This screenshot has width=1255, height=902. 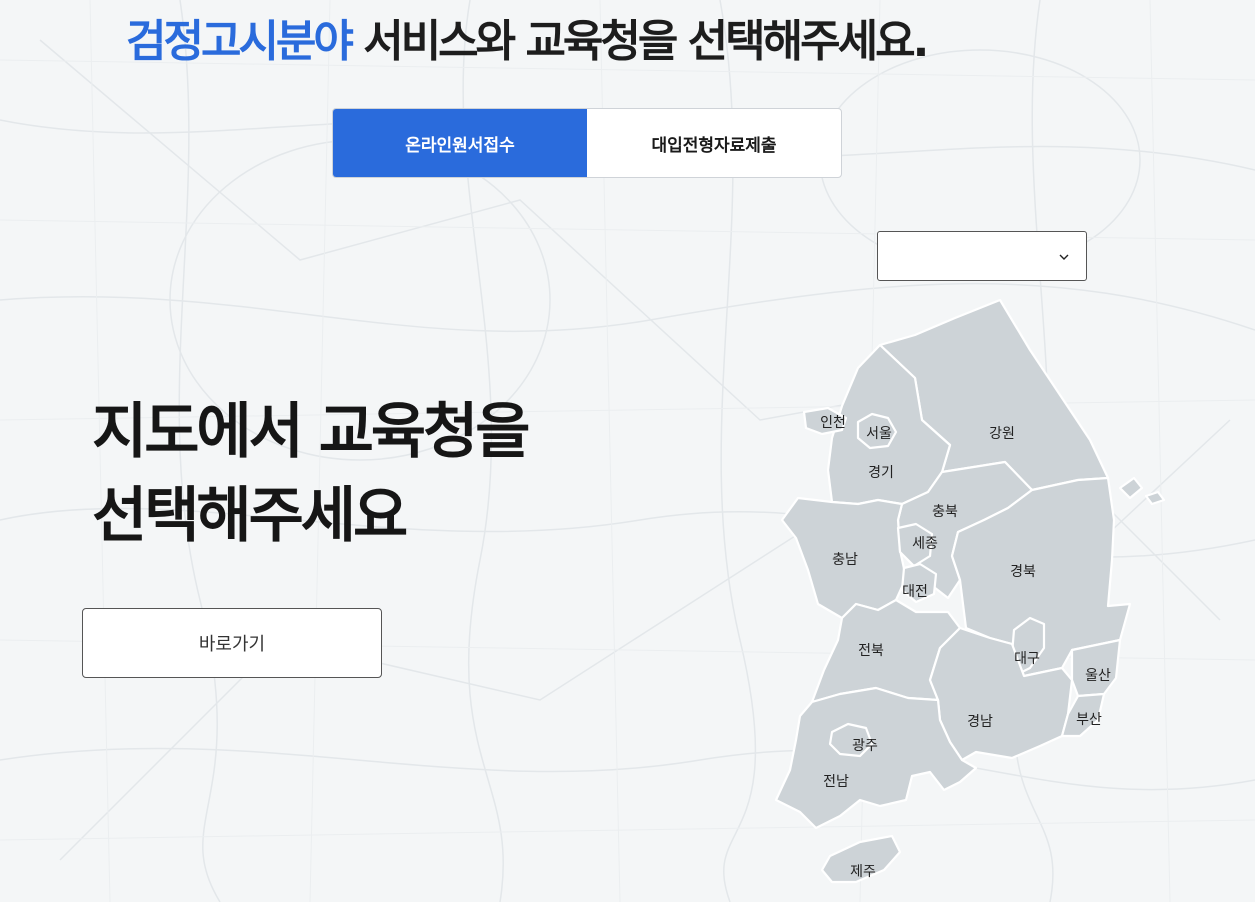 I want to click on label-busan: 부산, so click(x=1089, y=720).